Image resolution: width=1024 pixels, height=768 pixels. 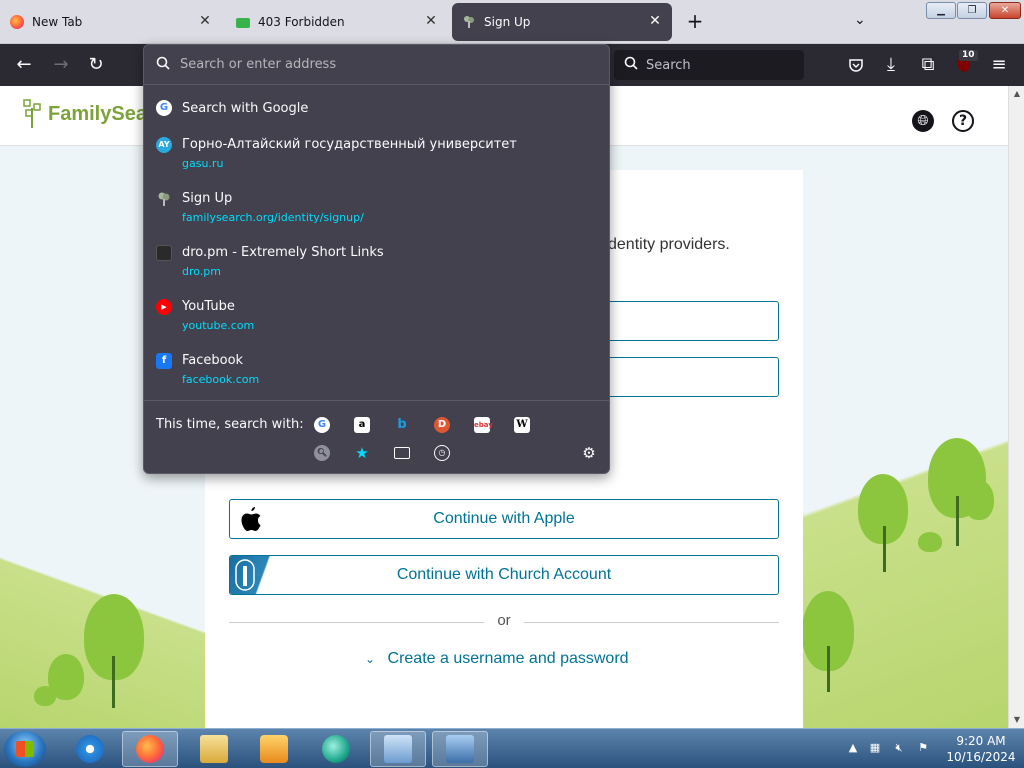 What do you see at coordinates (930, 542) in the screenshot?
I see `decorative-tree` at bounding box center [930, 542].